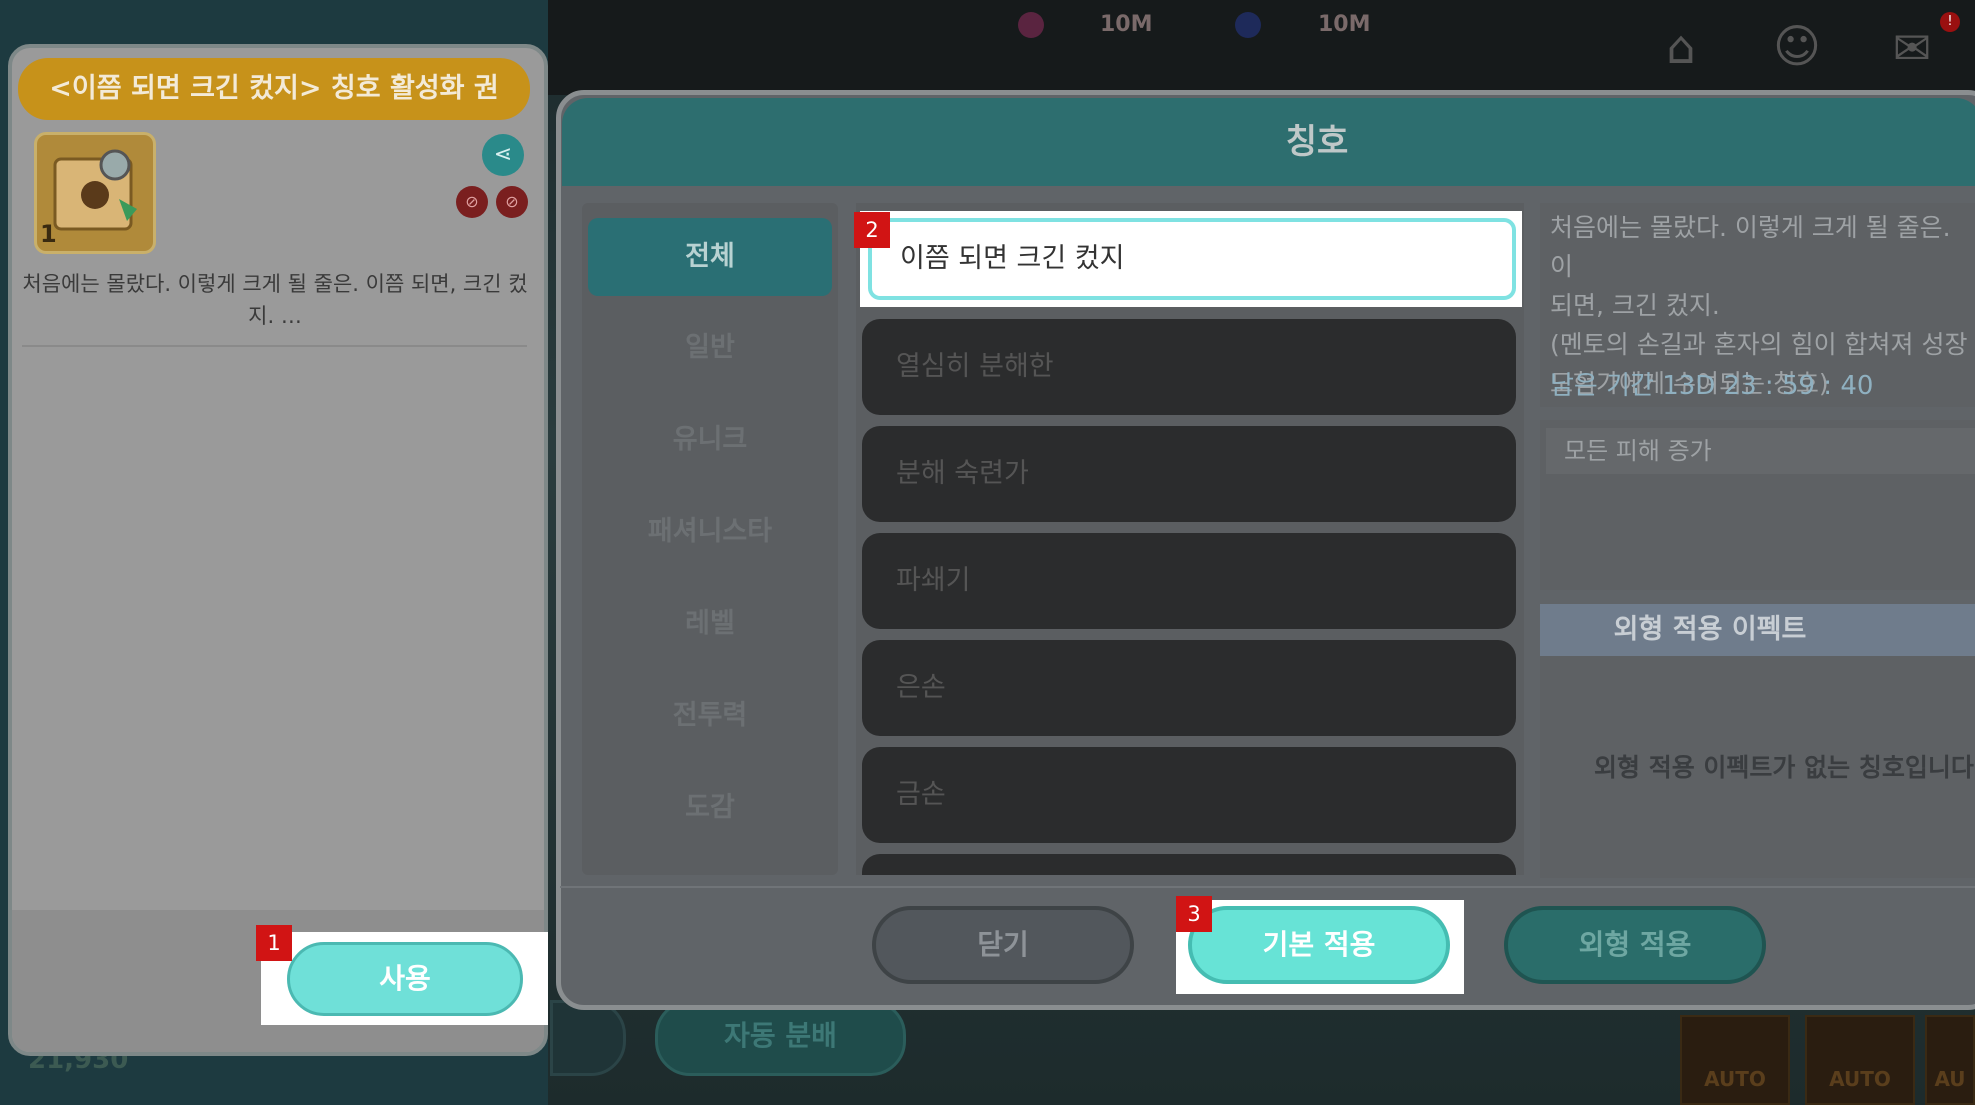 The height and width of the screenshot is (1105, 1975). I want to click on selected-title-item: 이쯤 되면 크긴 컸지, so click(1192, 259).